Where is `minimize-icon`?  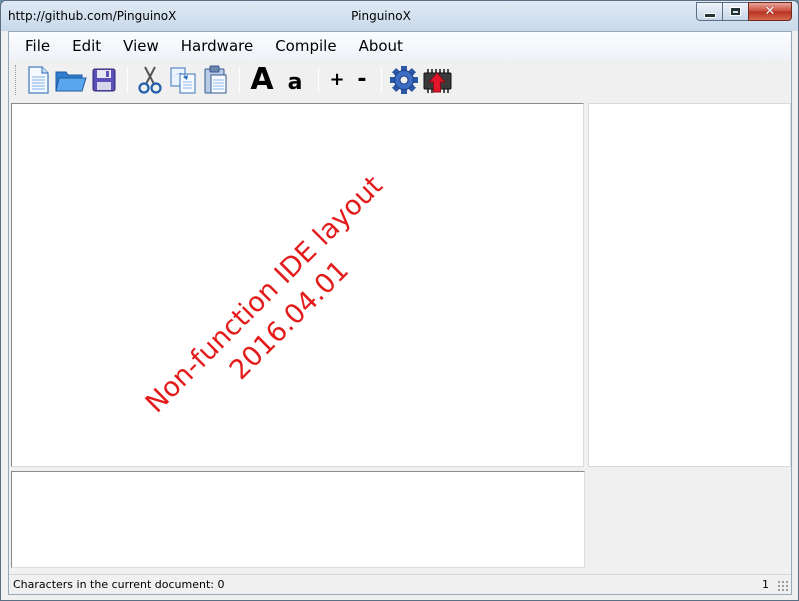 minimize-icon is located at coordinates (709, 15).